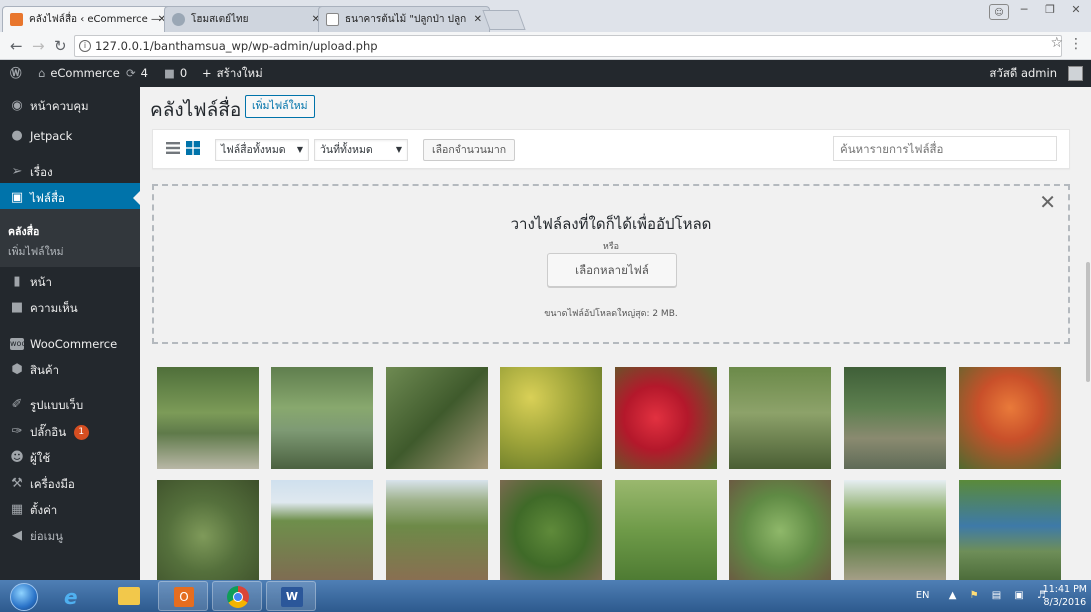  What do you see at coordinates (262, 150) in the screenshot?
I see `media-type-filter: ไฟล์สื่อทั้งหมด ▼` at bounding box center [262, 150].